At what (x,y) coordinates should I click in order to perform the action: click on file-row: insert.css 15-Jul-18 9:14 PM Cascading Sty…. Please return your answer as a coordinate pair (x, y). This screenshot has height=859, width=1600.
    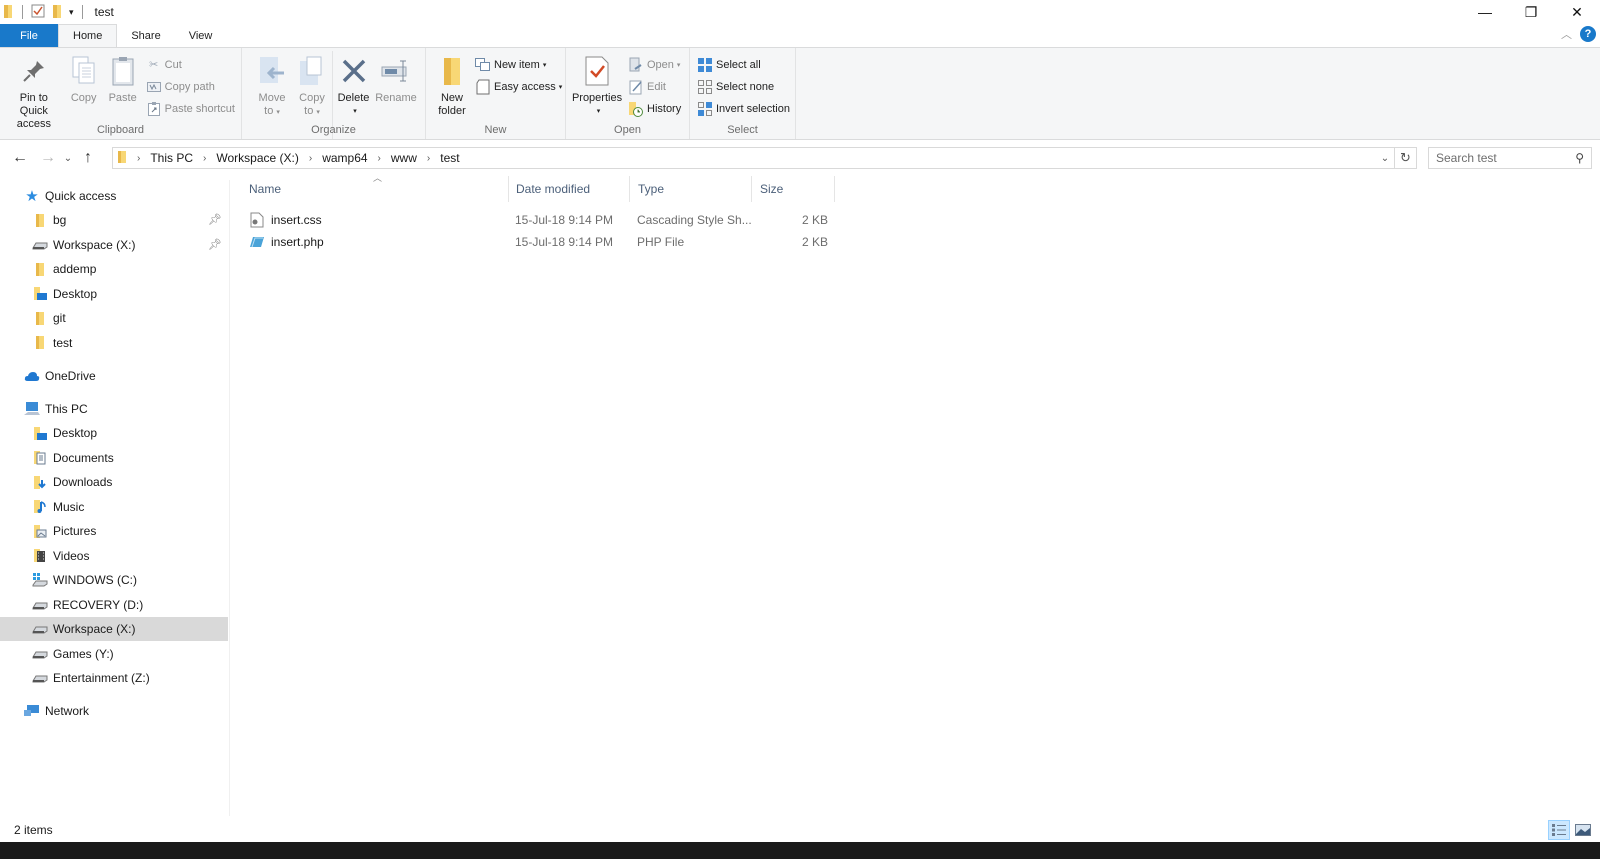
    Looking at the image, I should click on (540, 220).